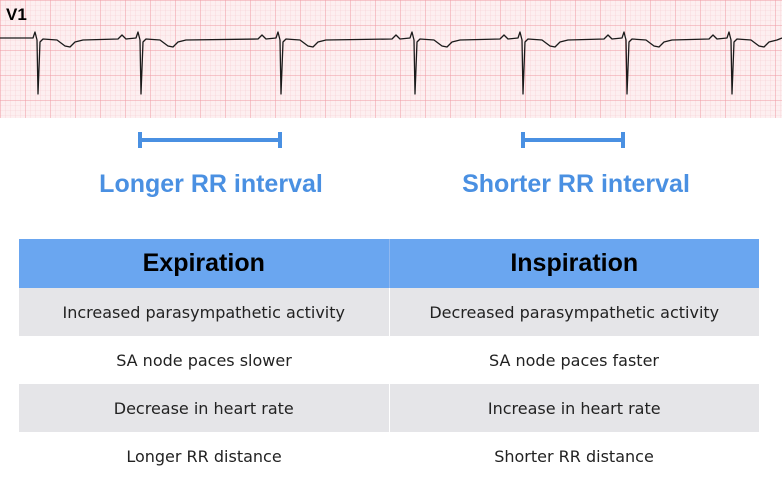 The width and height of the screenshot is (782, 487). What do you see at coordinates (574, 312) in the screenshot?
I see `inspiration-cell: Decreased parasympathetic activity` at bounding box center [574, 312].